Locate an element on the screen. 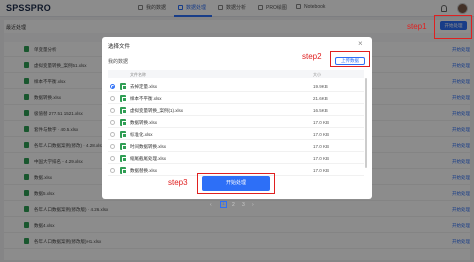  file-name: 数据转换.xlsx is located at coordinates (143, 122).